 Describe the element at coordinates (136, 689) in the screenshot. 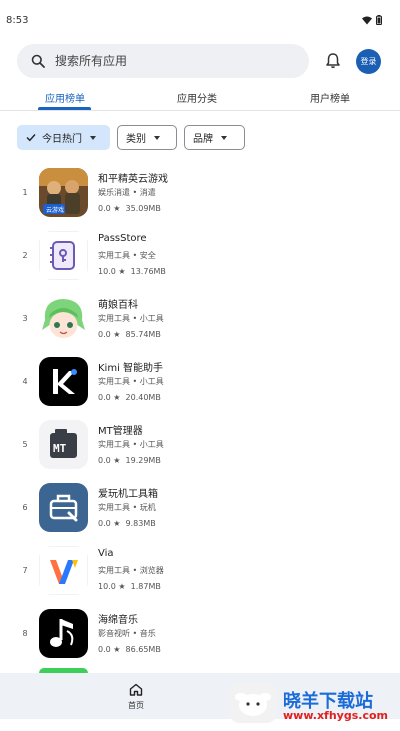

I see `home-icon` at that location.